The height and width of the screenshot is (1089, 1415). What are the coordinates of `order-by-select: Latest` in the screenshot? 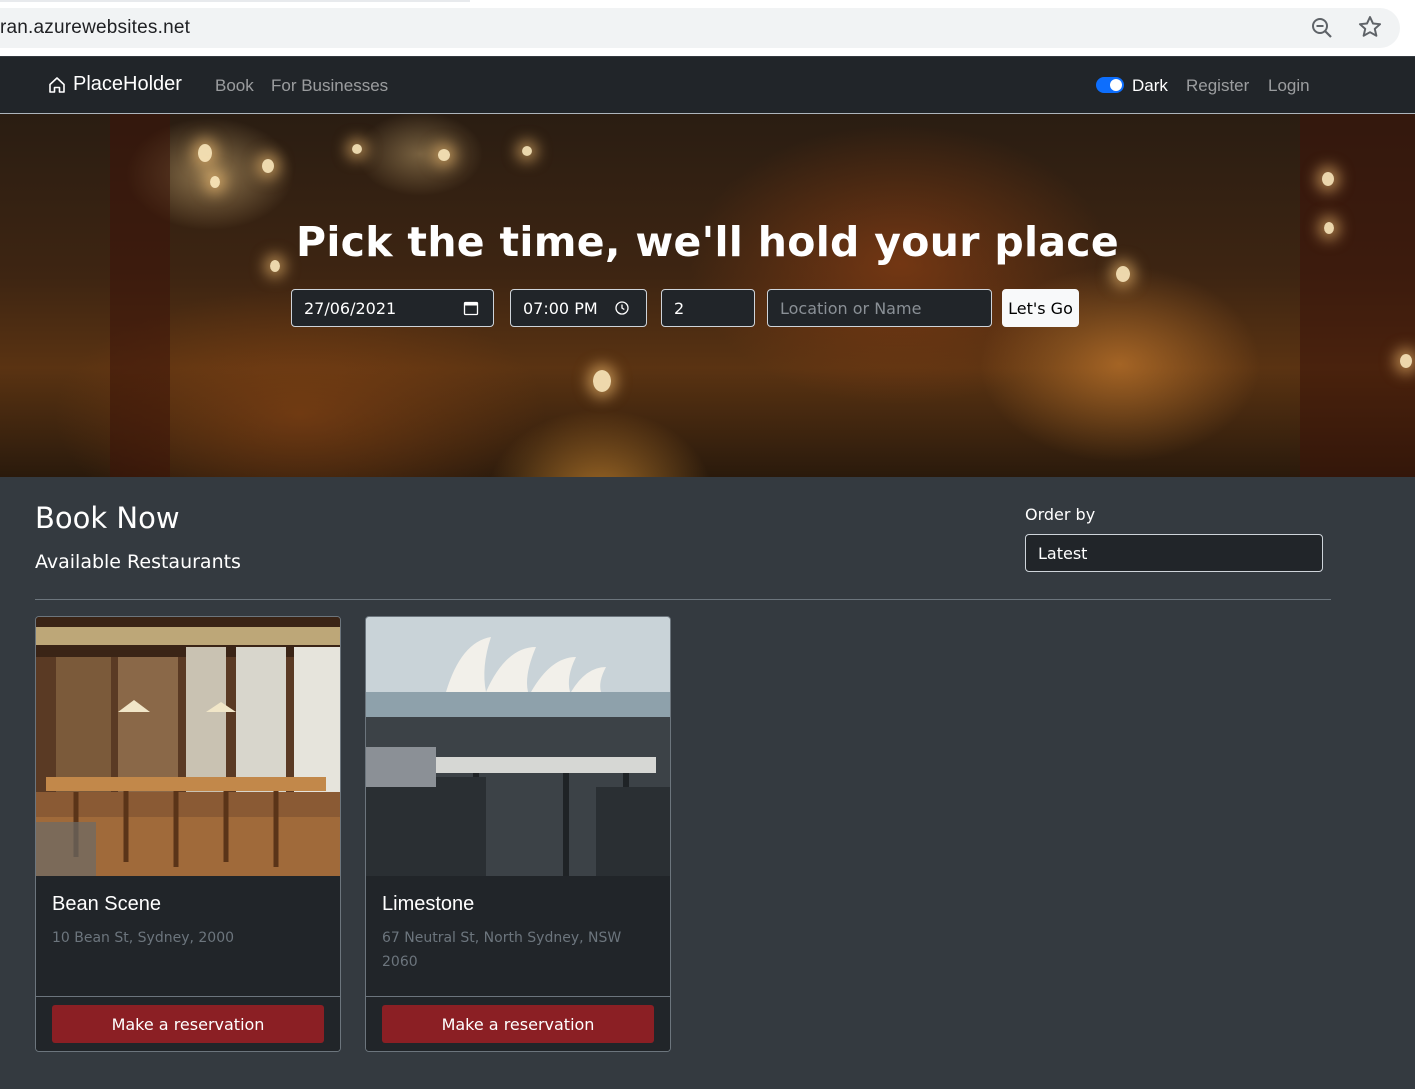 It's located at (1174, 553).